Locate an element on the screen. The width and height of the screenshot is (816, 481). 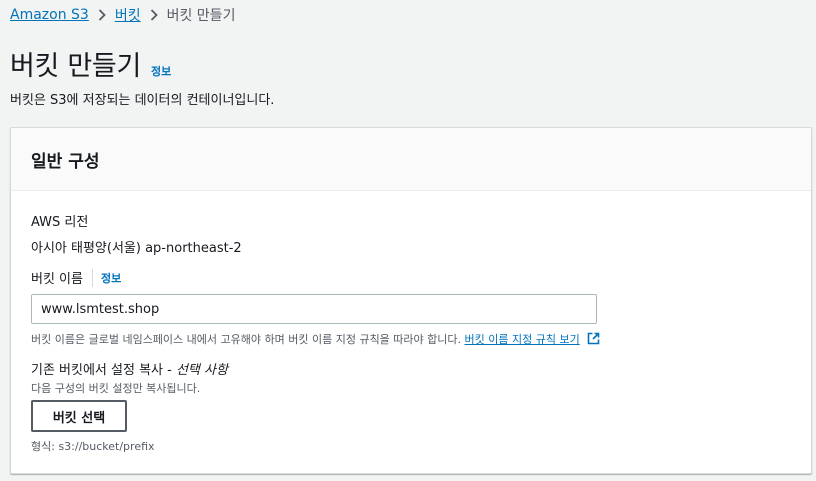
bucket-name-label-row: 버킷 이름 정보 is located at coordinates (76, 277).